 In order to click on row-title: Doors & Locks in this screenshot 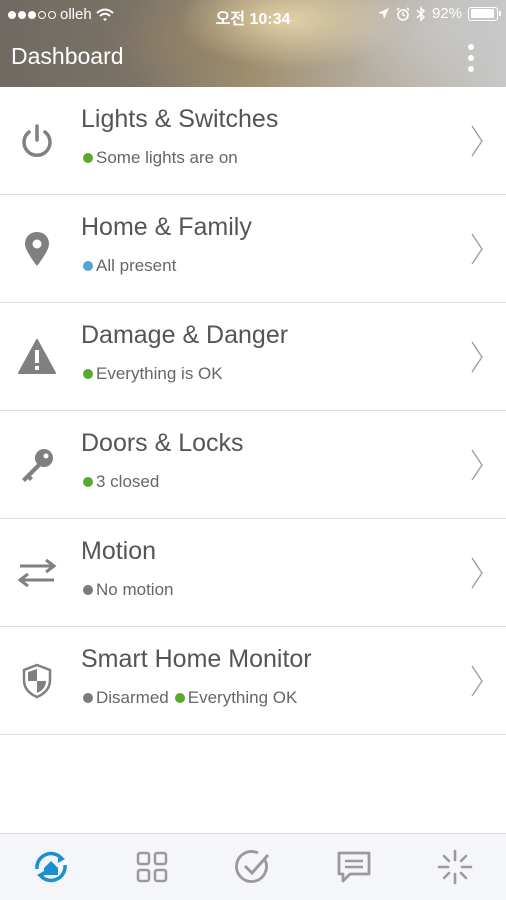, I will do `click(162, 443)`.